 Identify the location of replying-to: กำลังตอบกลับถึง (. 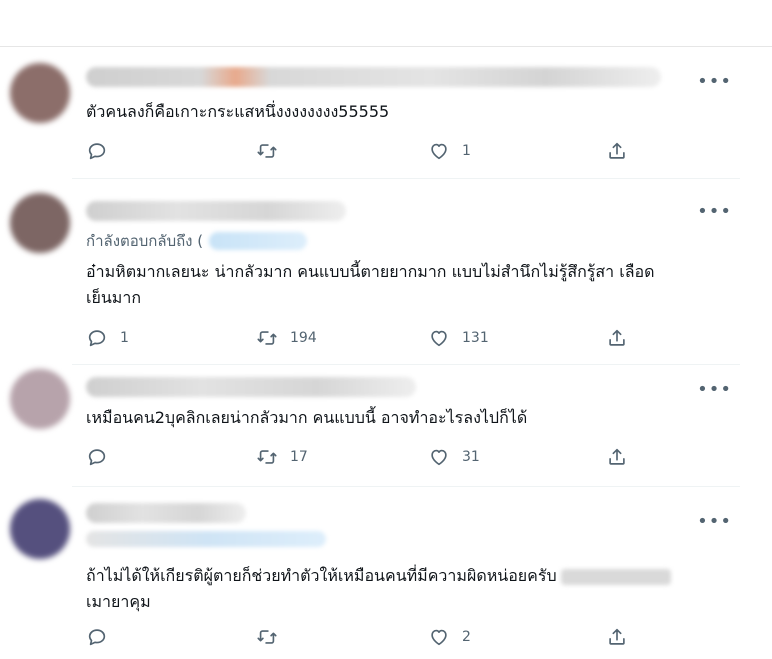
(197, 241).